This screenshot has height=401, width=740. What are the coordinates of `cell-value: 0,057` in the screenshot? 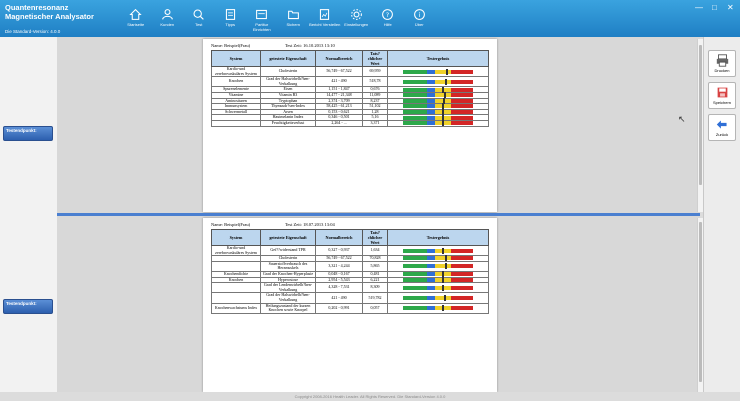 It's located at (375, 308).